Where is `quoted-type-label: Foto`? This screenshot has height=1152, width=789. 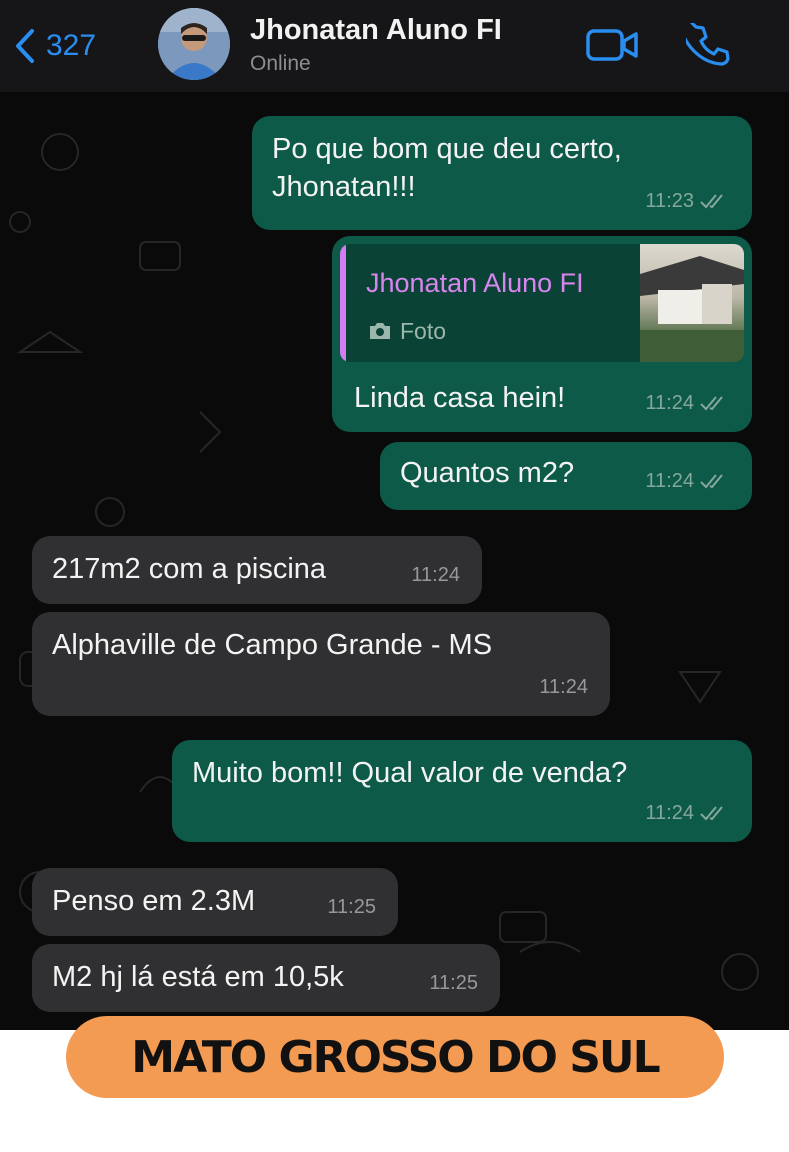
quoted-type-label: Foto is located at coordinates (423, 331).